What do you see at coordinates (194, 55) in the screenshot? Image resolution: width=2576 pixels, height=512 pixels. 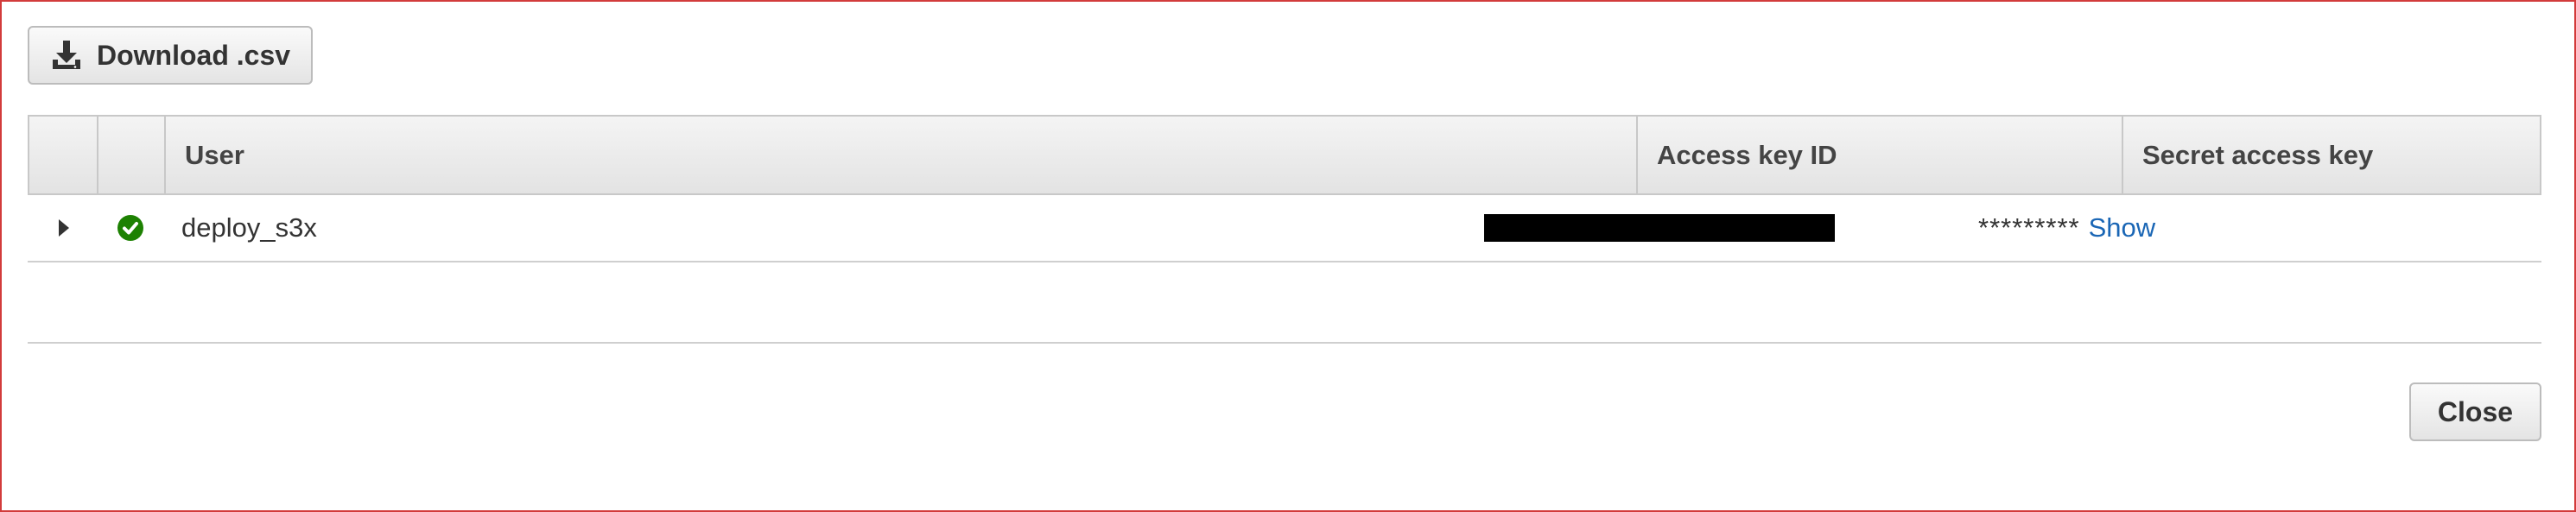 I see `download-csv-label: Download .csv` at bounding box center [194, 55].